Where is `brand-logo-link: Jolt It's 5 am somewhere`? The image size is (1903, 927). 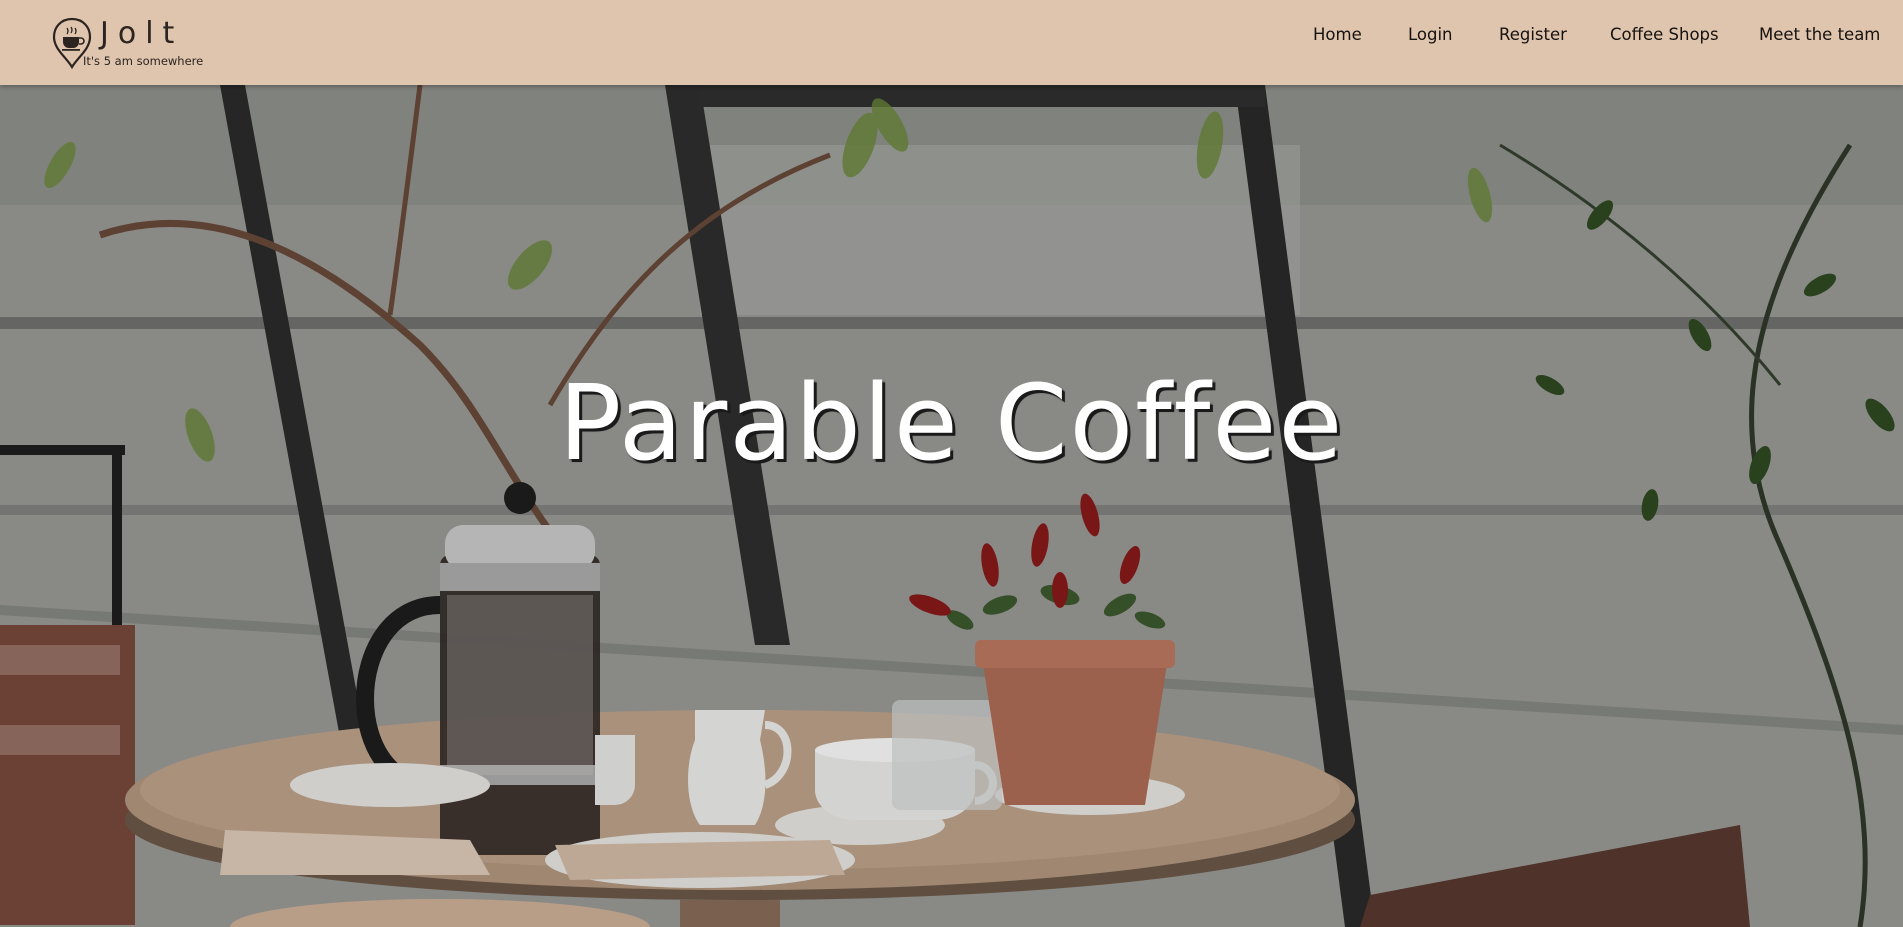 brand-logo-link: Jolt It's 5 am somewhere is located at coordinates (137, 43).